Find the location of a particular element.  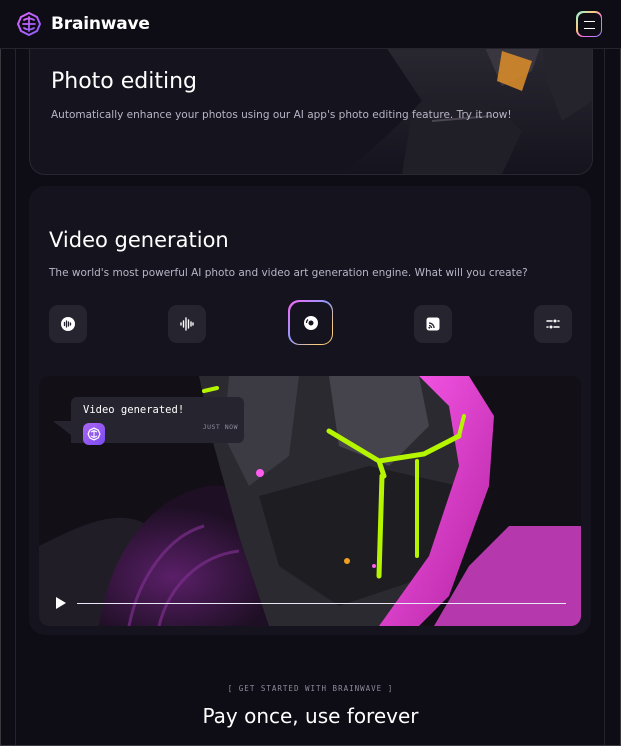

hamburger-menu-icon is located at coordinates (589, 24).